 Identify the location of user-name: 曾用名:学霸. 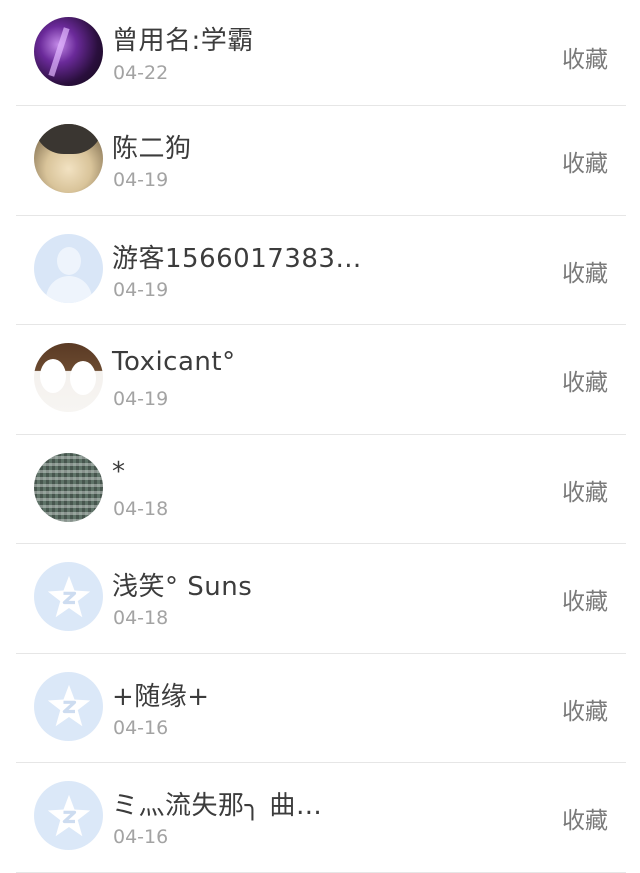
(183, 41).